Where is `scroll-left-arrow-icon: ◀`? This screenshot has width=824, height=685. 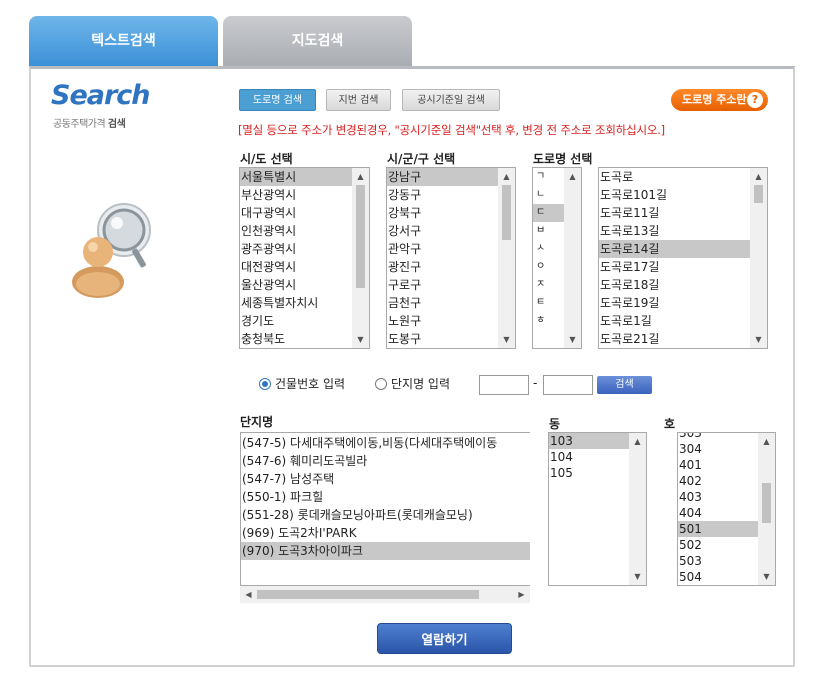 scroll-left-arrow-icon: ◀ is located at coordinates (248, 594).